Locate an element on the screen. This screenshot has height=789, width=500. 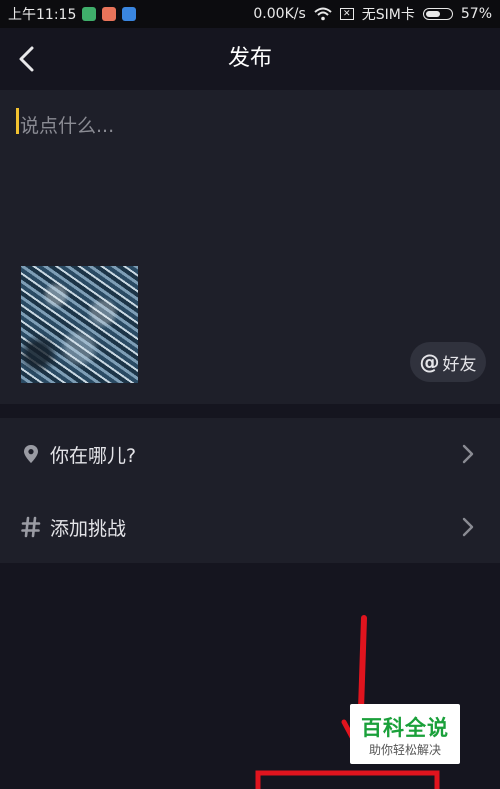
page-title: 发布 is located at coordinates (249, 58).